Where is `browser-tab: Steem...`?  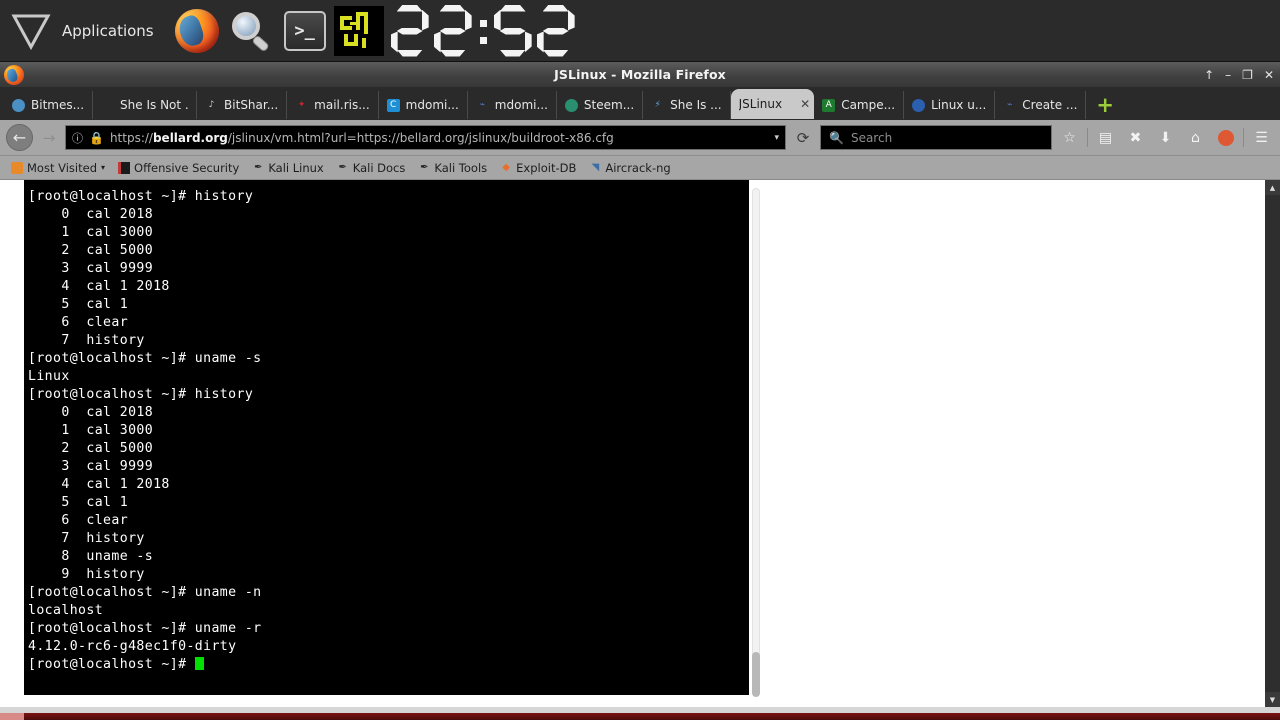
browser-tab: Steem... is located at coordinates (600, 105).